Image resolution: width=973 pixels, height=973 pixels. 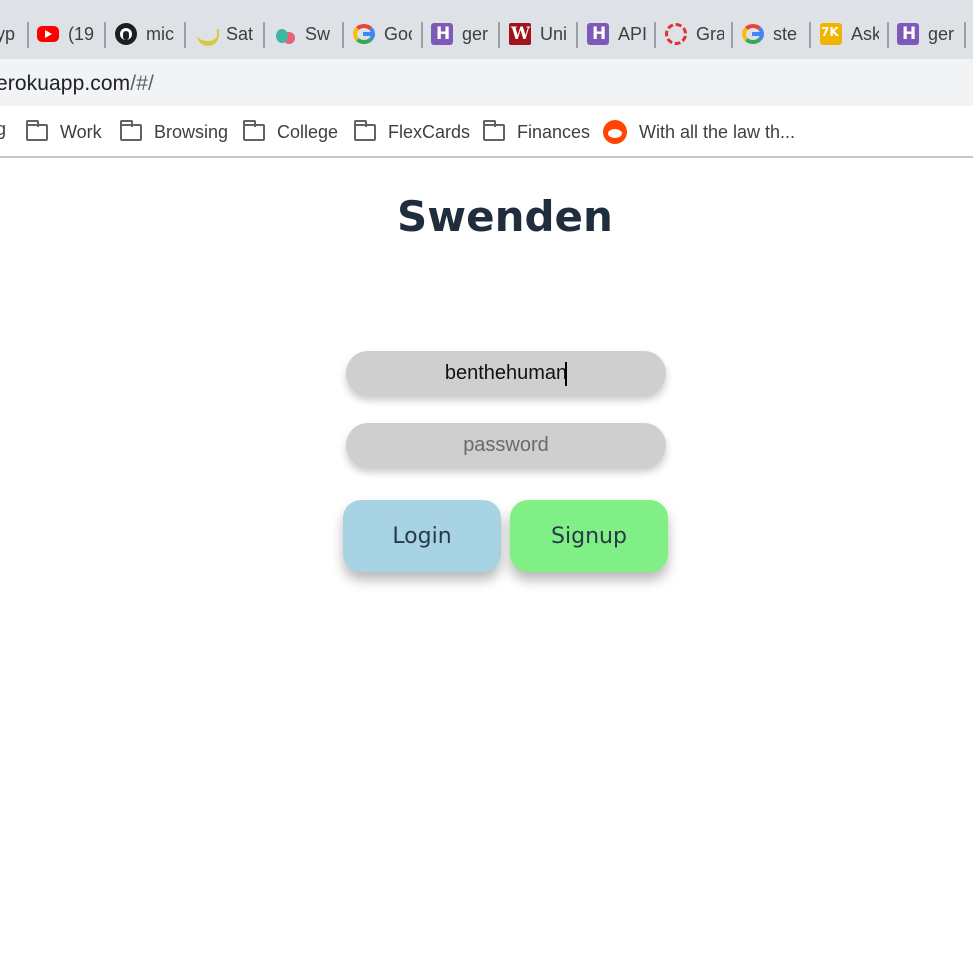 What do you see at coordinates (285, 34) in the screenshot?
I see `swenden-icon` at bounding box center [285, 34].